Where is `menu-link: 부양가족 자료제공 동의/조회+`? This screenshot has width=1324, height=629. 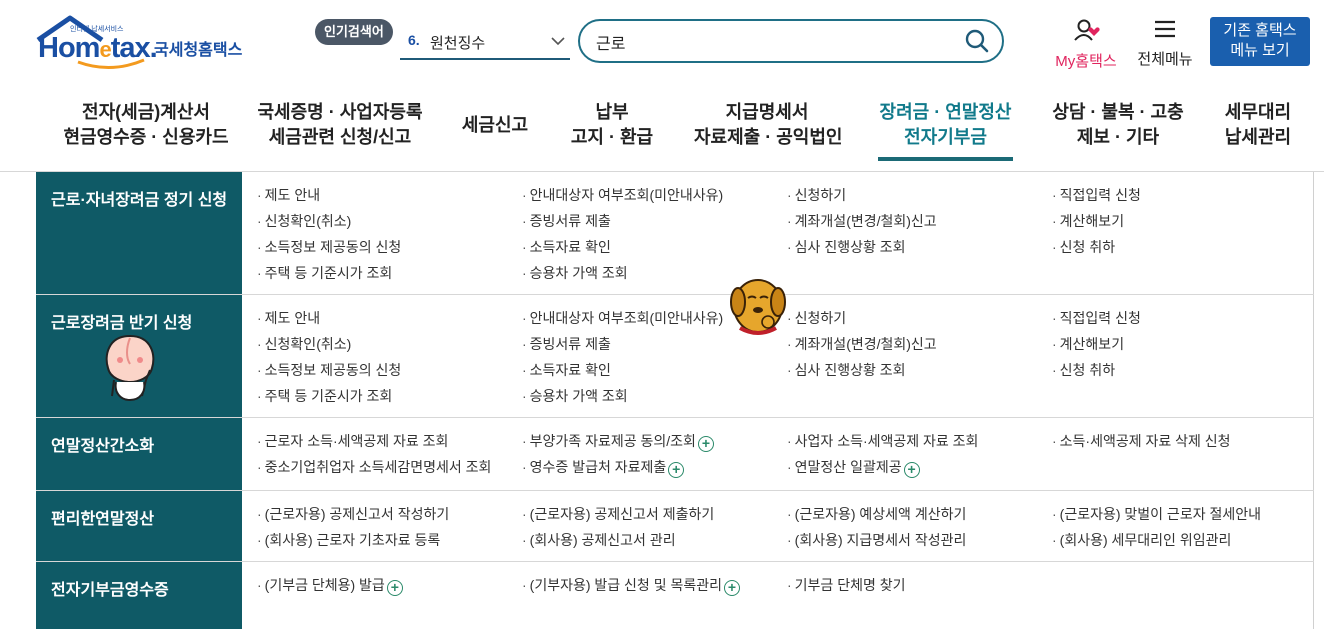
menu-link: 부양가족 자료제공 동의/조회+ is located at coordinates (618, 441).